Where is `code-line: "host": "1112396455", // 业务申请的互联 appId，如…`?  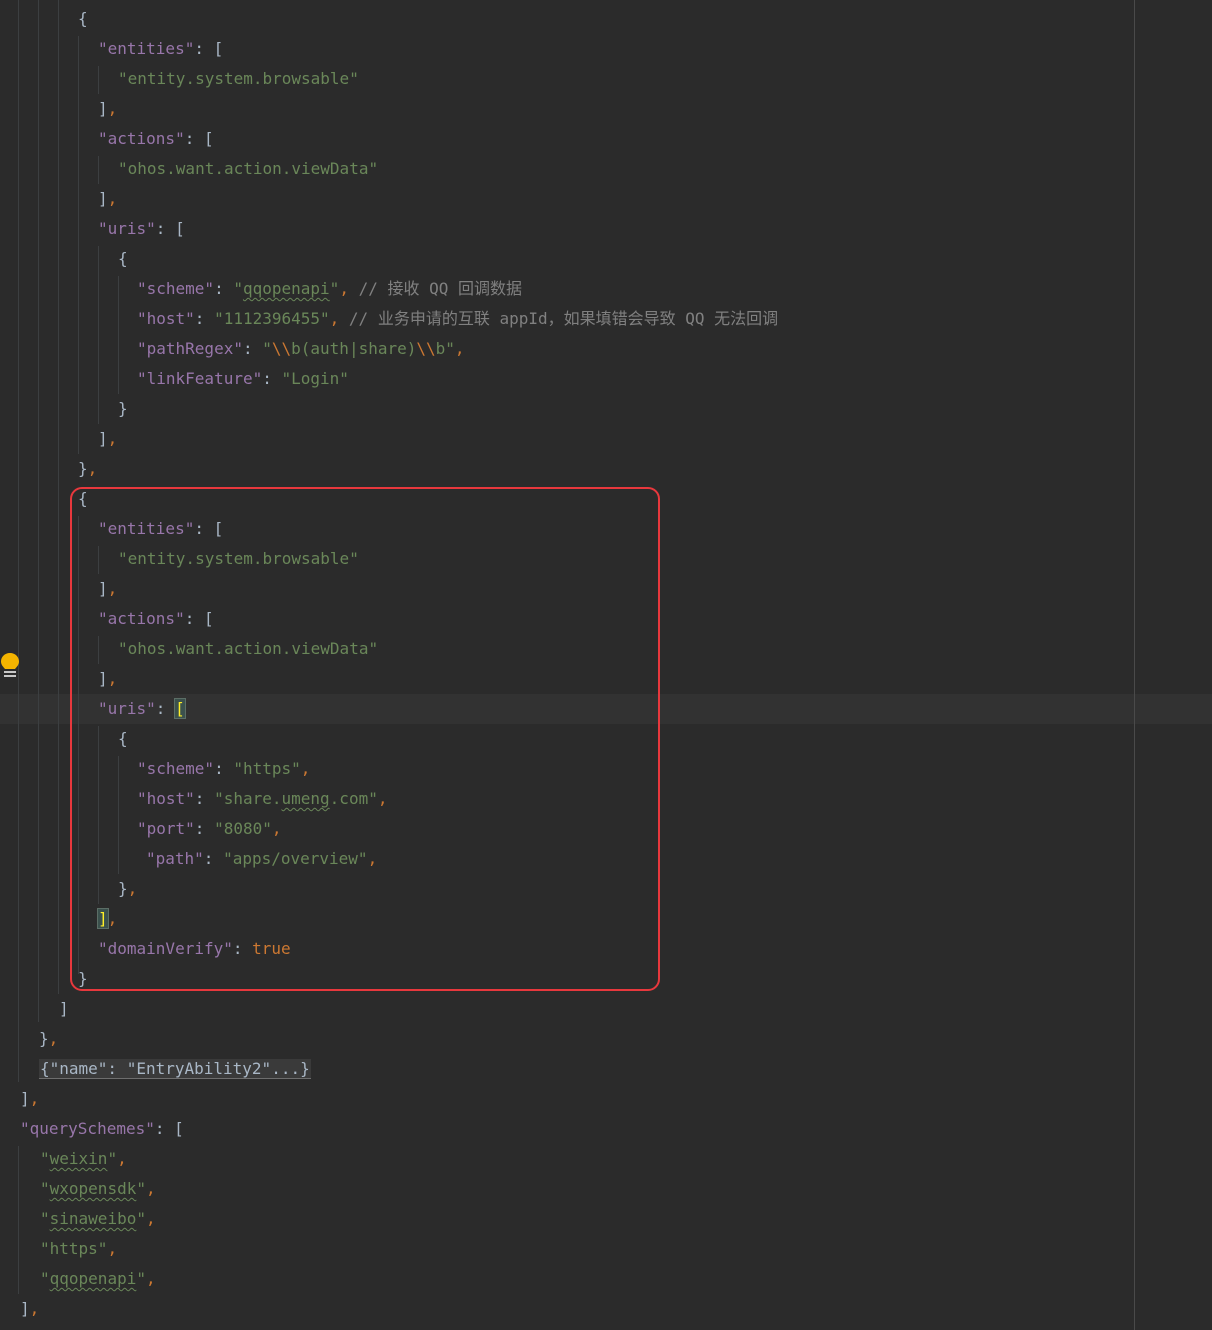
code-line: "host": "1112396455", // 业务申请的互联 appId，如… is located at coordinates (457, 319).